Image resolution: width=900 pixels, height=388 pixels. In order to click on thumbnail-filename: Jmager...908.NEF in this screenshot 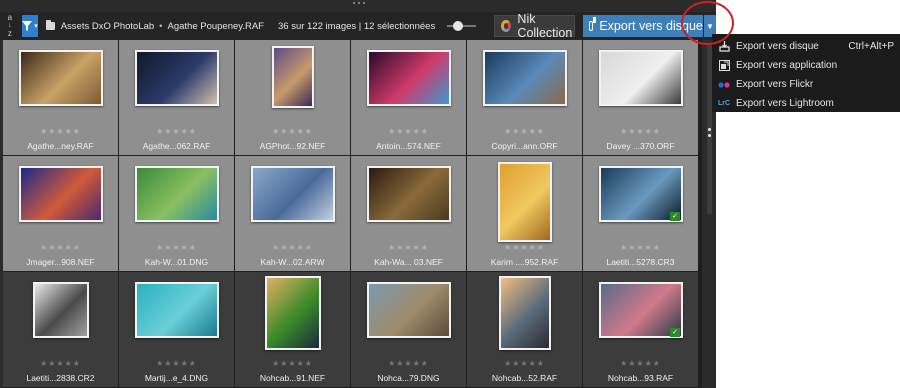, I will do `click(60, 262)`.